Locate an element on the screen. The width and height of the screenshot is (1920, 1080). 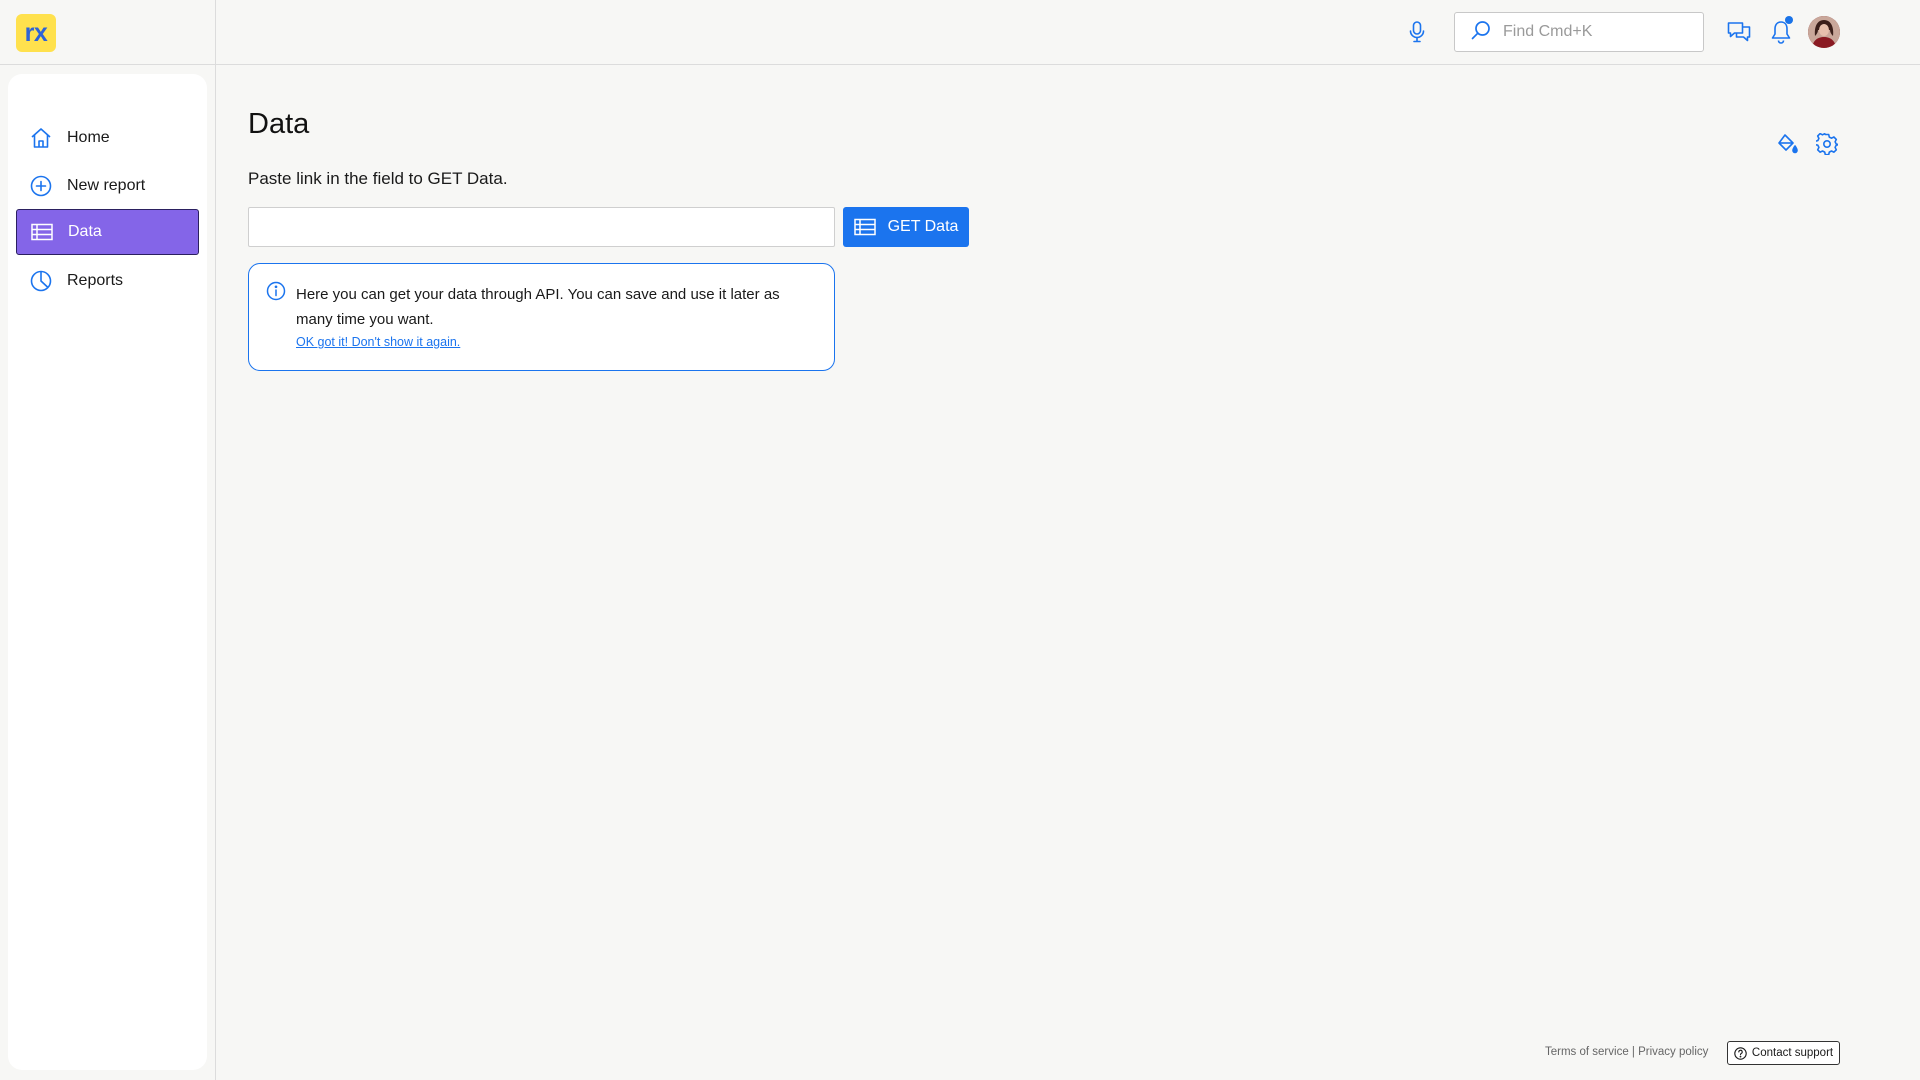
sidebar-item-label: New report is located at coordinates (106, 185).